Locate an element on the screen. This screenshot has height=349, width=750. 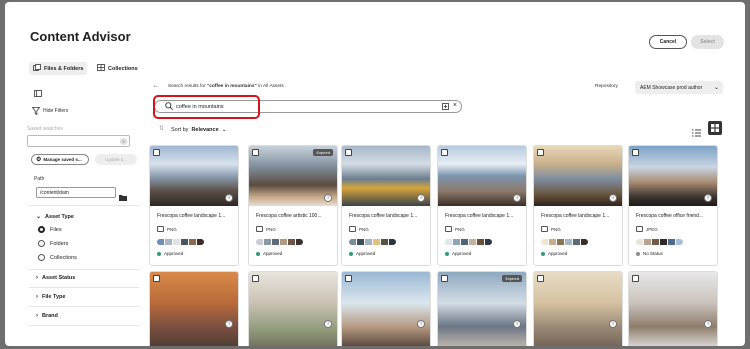
path-field: /content/dam is located at coordinates (76, 192).